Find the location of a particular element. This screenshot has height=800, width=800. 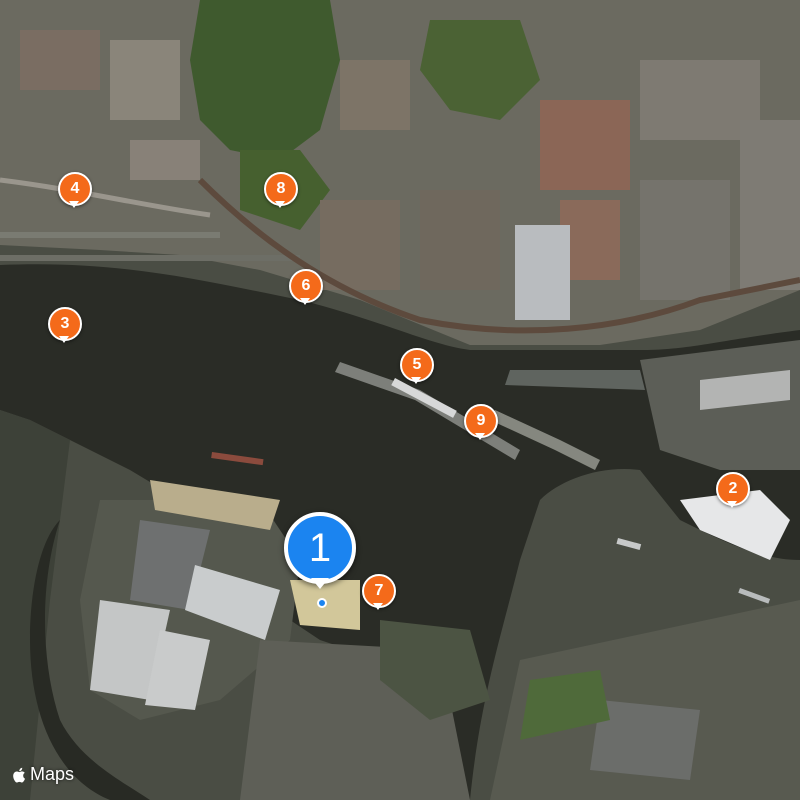

map-pin-6: 6 is located at coordinates (306, 289).